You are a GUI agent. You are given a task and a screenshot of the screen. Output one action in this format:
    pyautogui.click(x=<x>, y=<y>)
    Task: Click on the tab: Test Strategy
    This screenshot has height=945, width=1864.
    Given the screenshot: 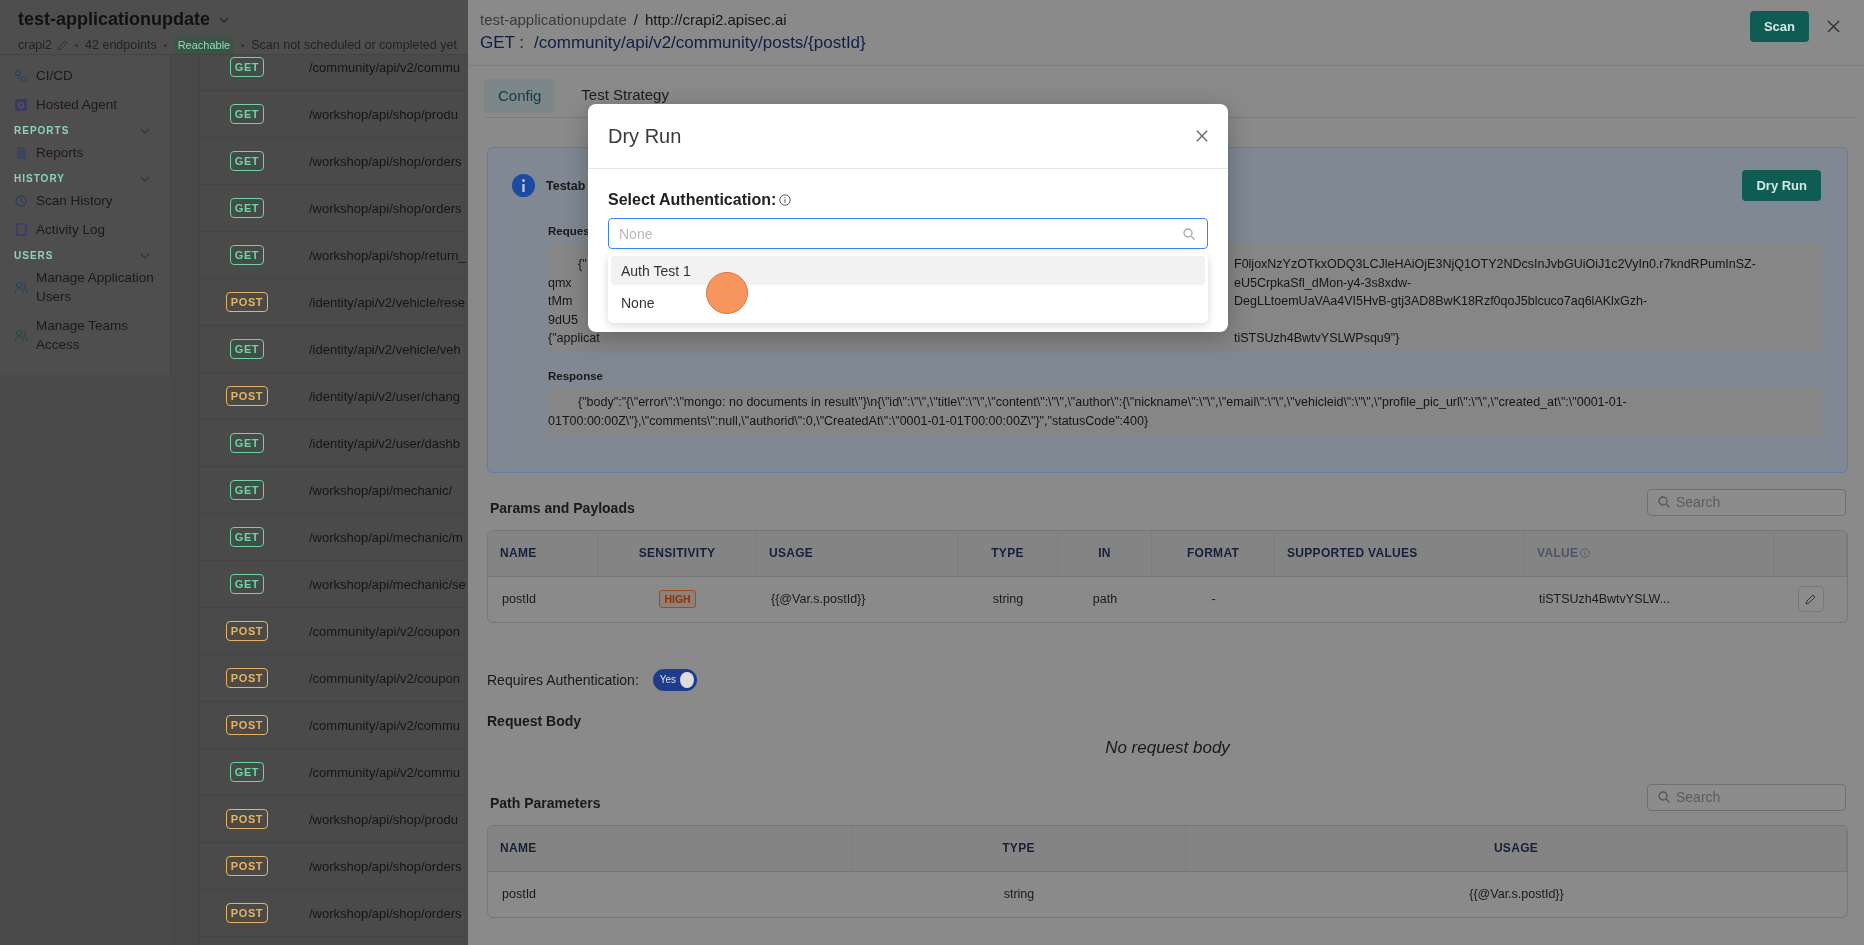 What is the action you would take?
    pyautogui.click(x=625, y=94)
    